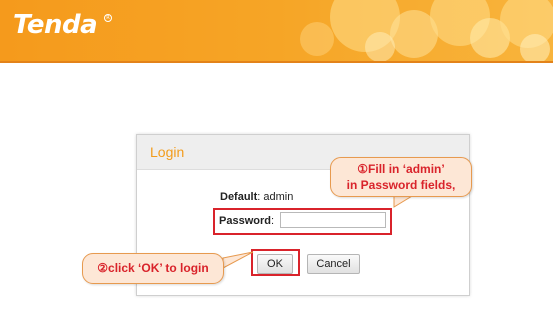  What do you see at coordinates (276, 62) in the screenshot?
I see `header-divider` at bounding box center [276, 62].